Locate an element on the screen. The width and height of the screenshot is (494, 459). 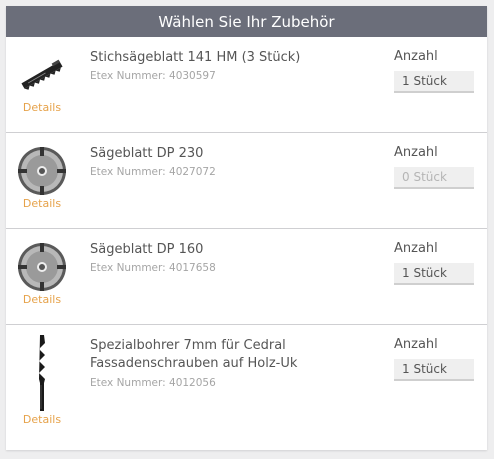
card-header: Wählen Sie Ihr Zubehör is located at coordinates (246, 21).